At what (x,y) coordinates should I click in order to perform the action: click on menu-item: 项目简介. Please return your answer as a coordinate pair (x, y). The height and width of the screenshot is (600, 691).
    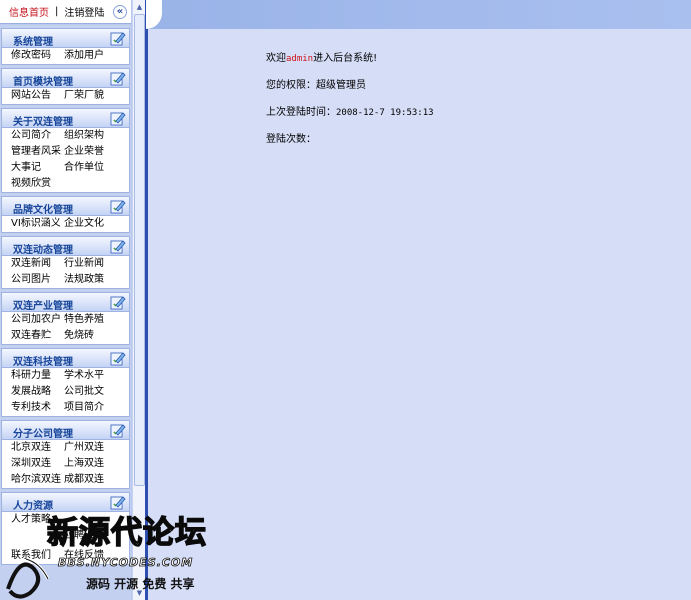
    Looking at the image, I should click on (96, 408).